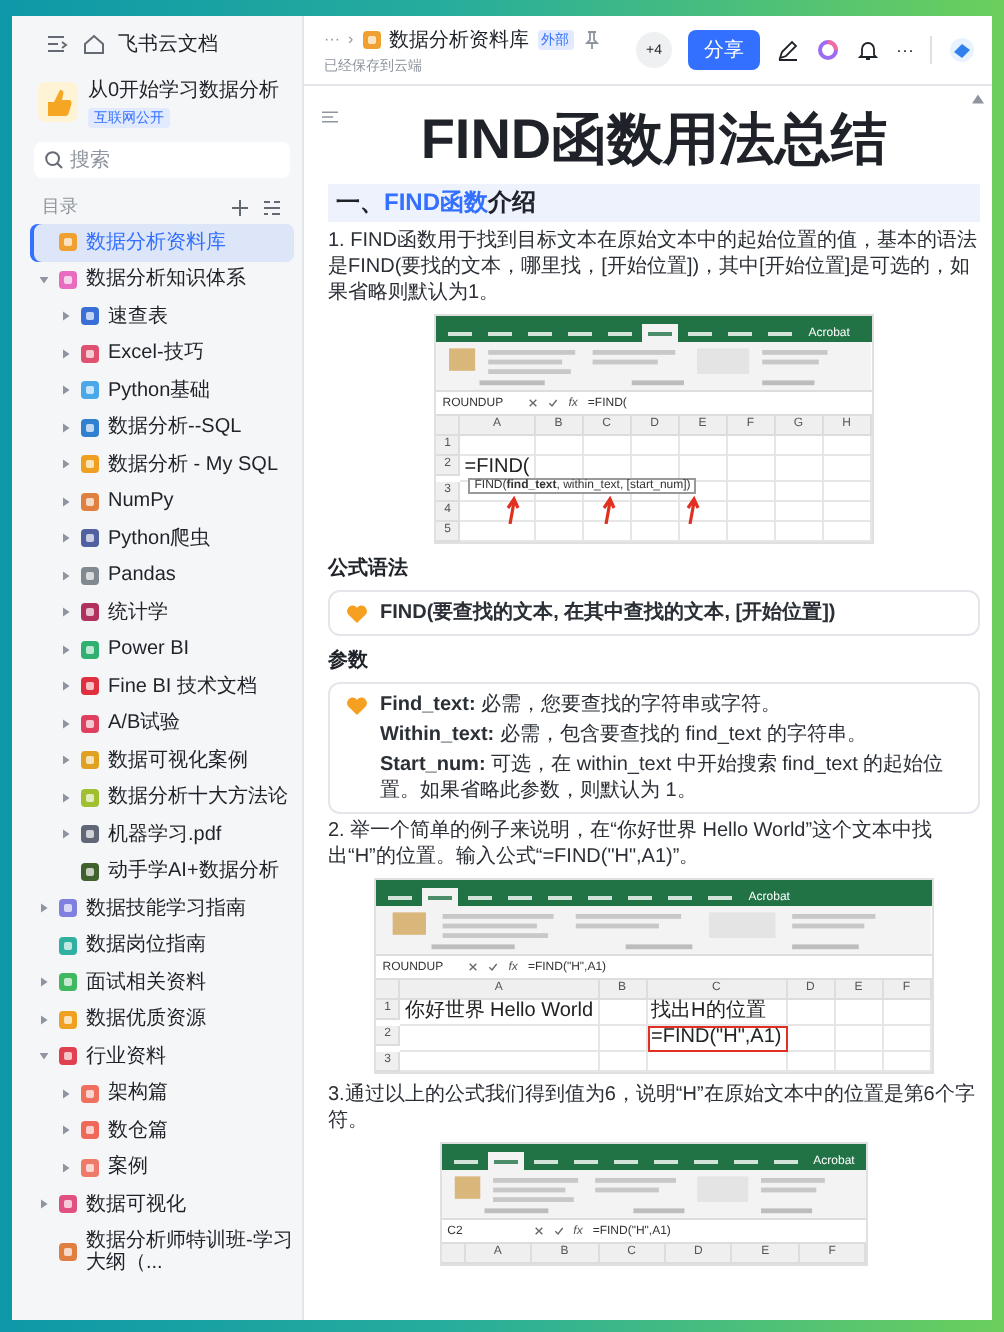 The width and height of the screenshot is (1004, 1332). Describe the element at coordinates (788, 50) in the screenshot. I see `pencil-icon` at that location.